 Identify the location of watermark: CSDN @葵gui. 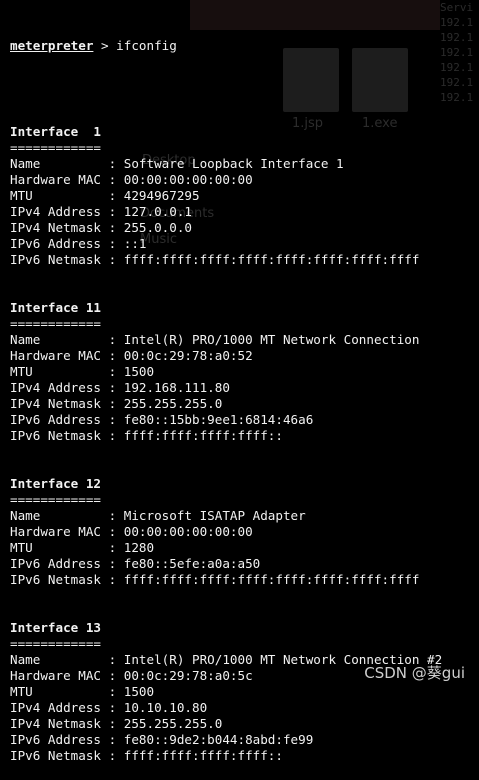
(414, 673).